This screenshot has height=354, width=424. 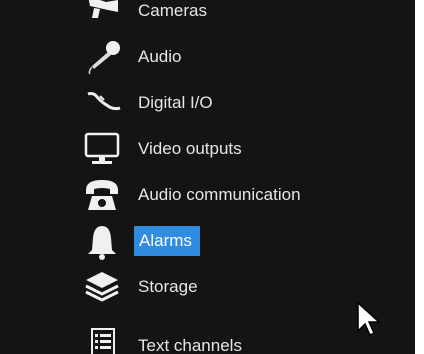 What do you see at coordinates (102, 243) in the screenshot?
I see `bell-icon` at bounding box center [102, 243].